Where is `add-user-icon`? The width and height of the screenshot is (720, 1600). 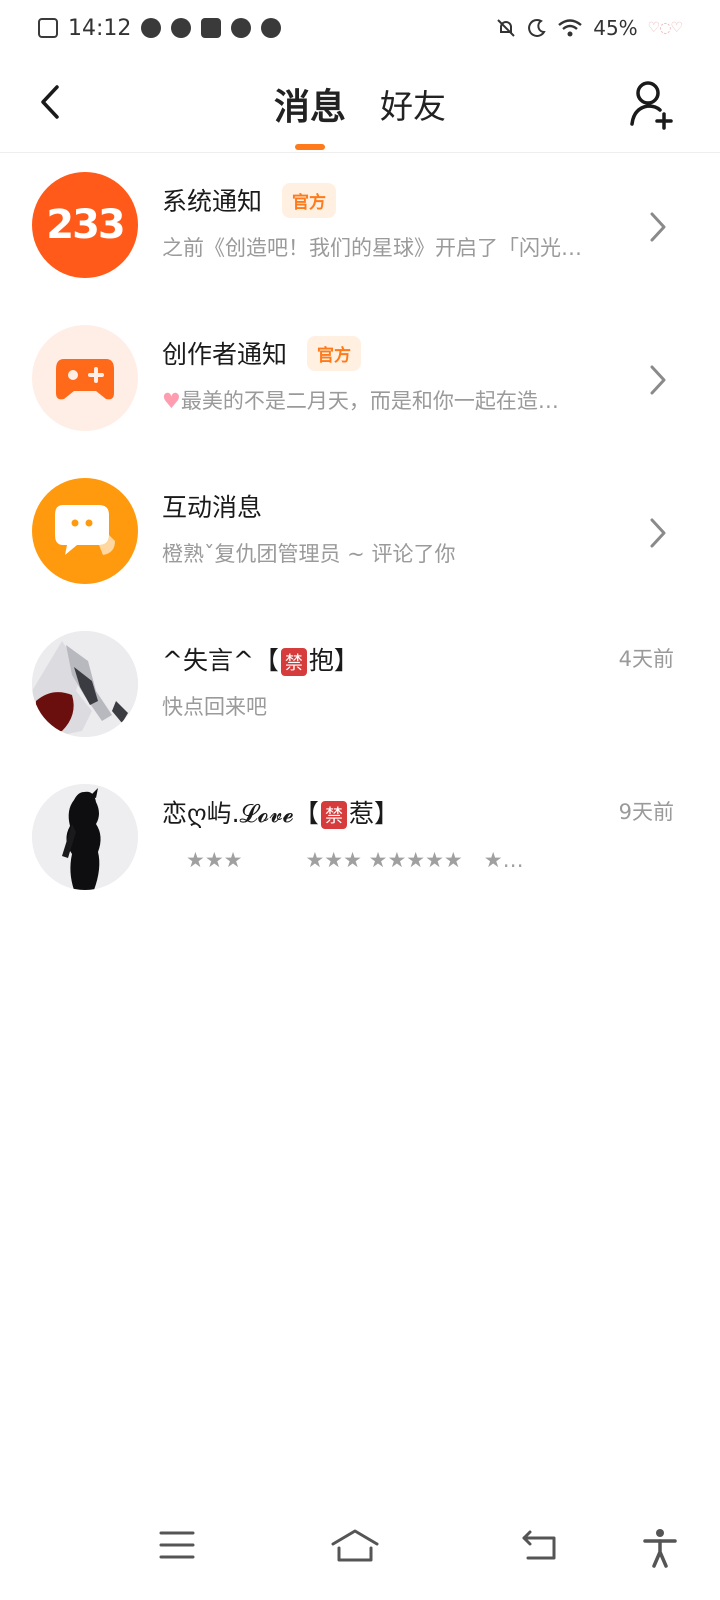
add-user-icon is located at coordinates (651, 105).